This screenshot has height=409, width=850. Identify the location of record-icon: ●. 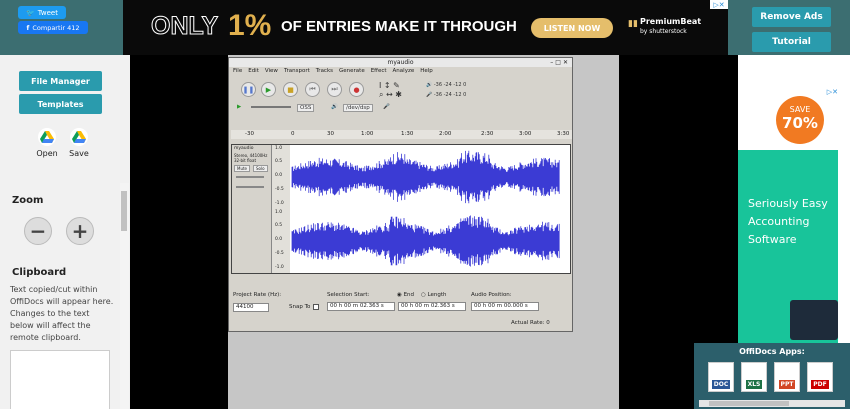
(356, 89).